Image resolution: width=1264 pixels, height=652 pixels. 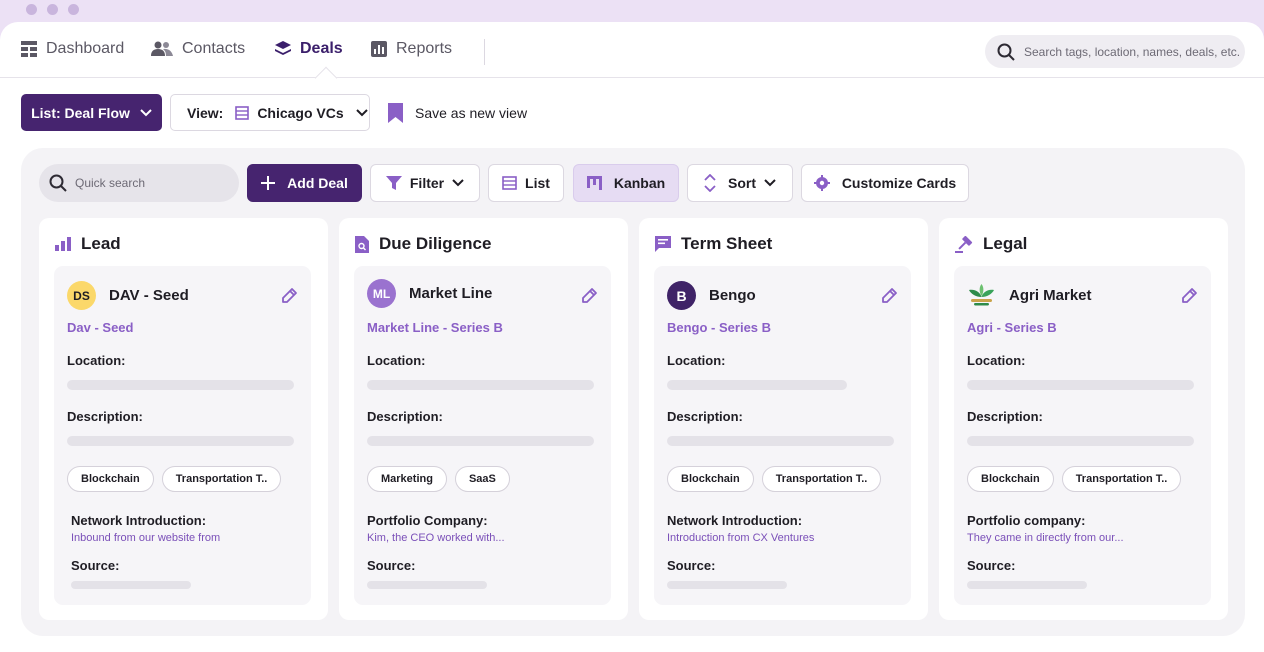 I want to click on deal-subtitle: Bengo - Series B, so click(x=719, y=327).